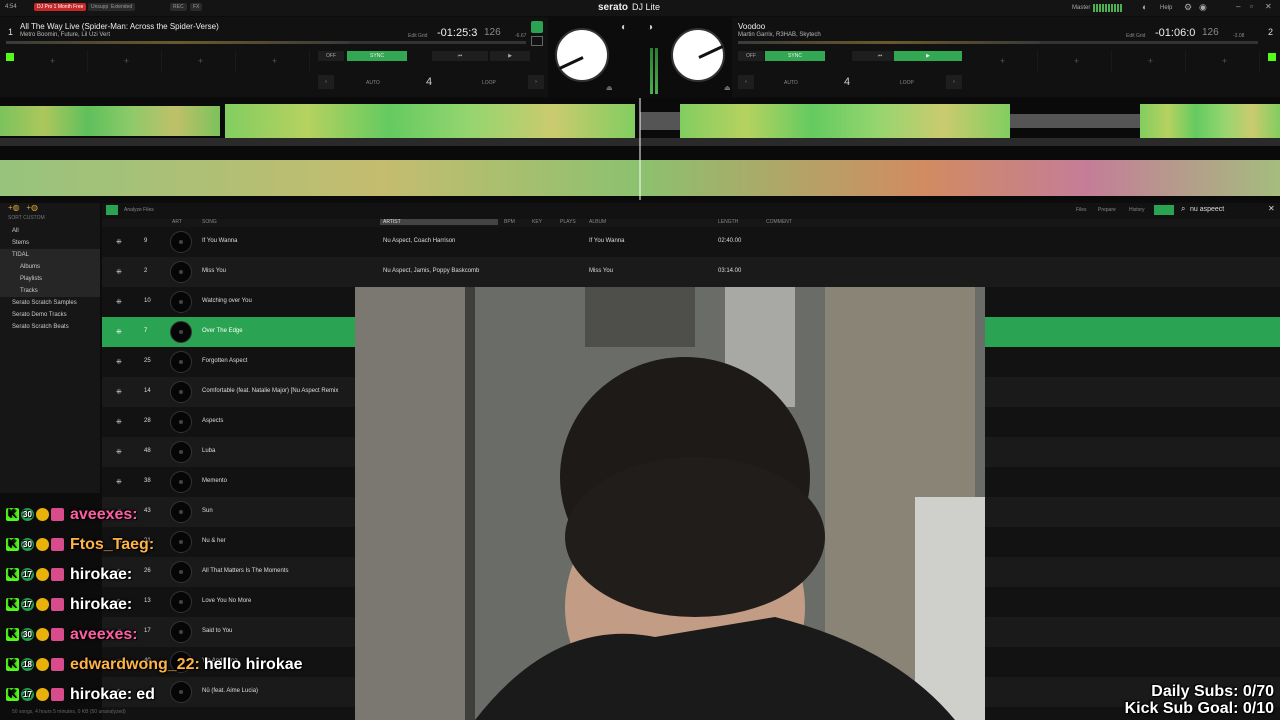 The height and width of the screenshot is (720, 1280). Describe the element at coordinates (1081, 210) in the screenshot. I see `tab-files: Files` at that location.